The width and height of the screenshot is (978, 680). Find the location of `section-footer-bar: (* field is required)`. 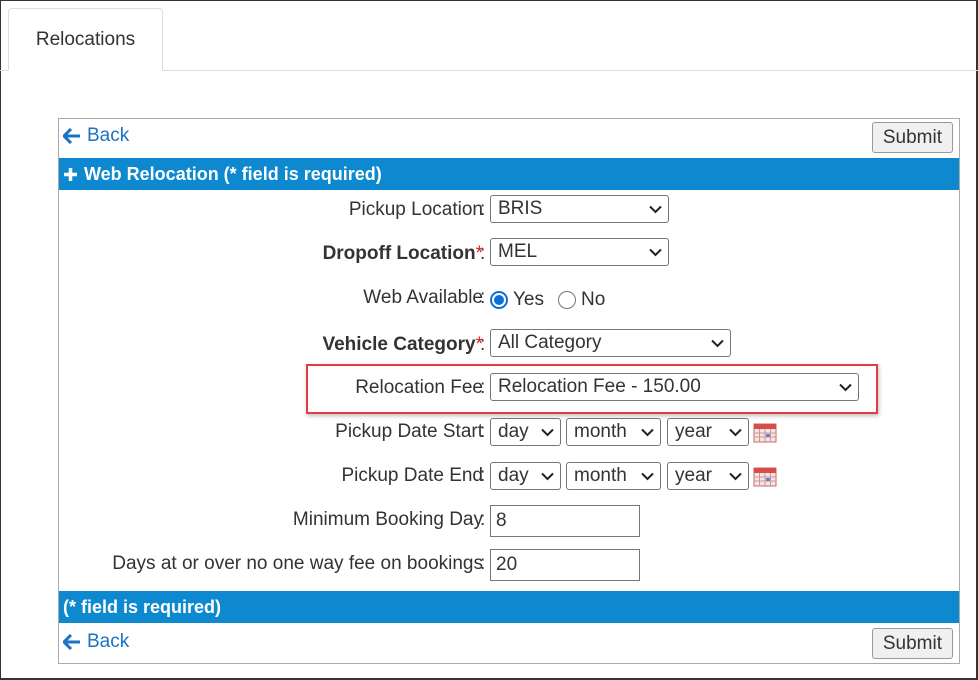

section-footer-bar: (* field is required) is located at coordinates (509, 607).